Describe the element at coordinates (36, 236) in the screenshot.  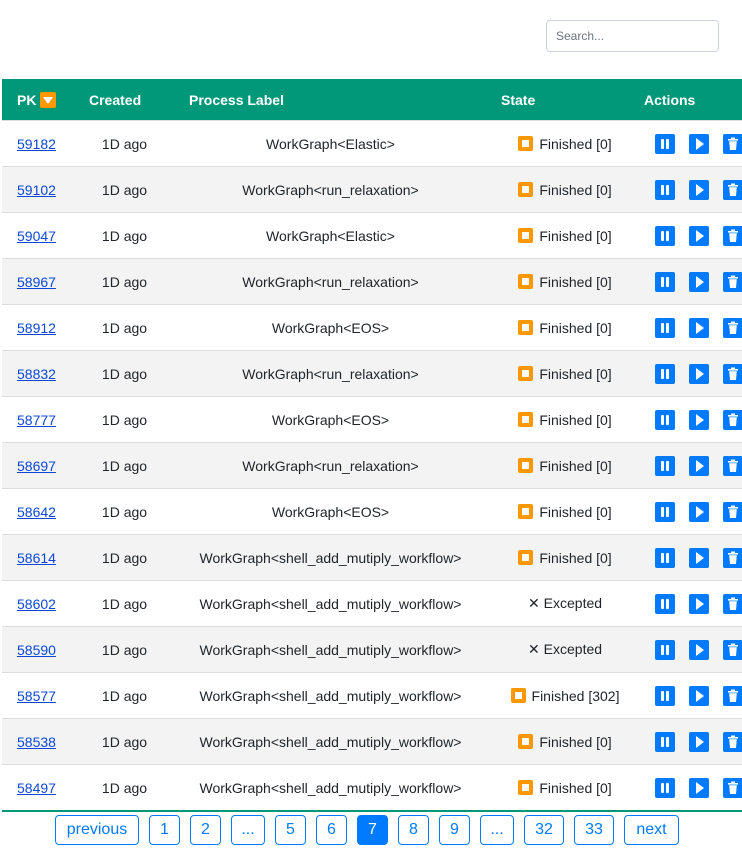
I see `pk-link: 59047` at that location.